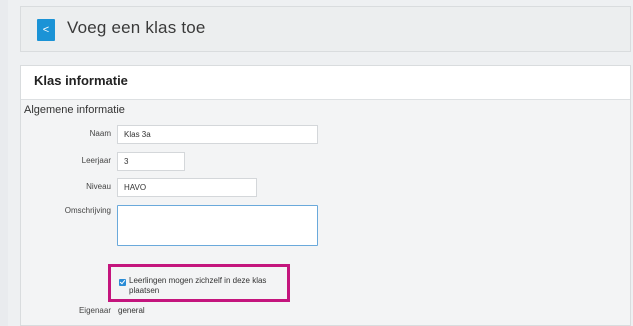 Image resolution: width=633 pixels, height=326 pixels. What do you see at coordinates (96, 160) in the screenshot?
I see `year-label: Leerjaar` at bounding box center [96, 160].